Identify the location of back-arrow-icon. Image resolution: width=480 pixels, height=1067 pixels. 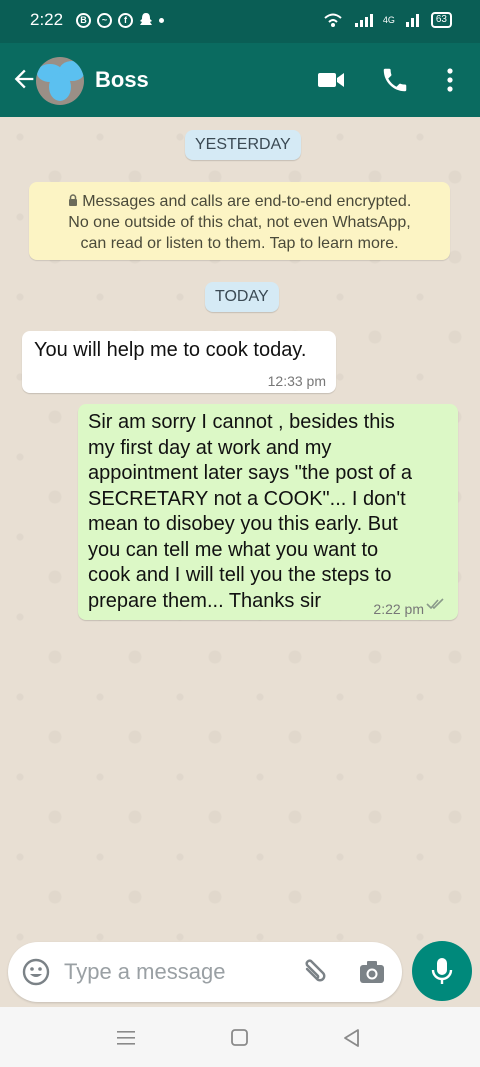
(24, 79).